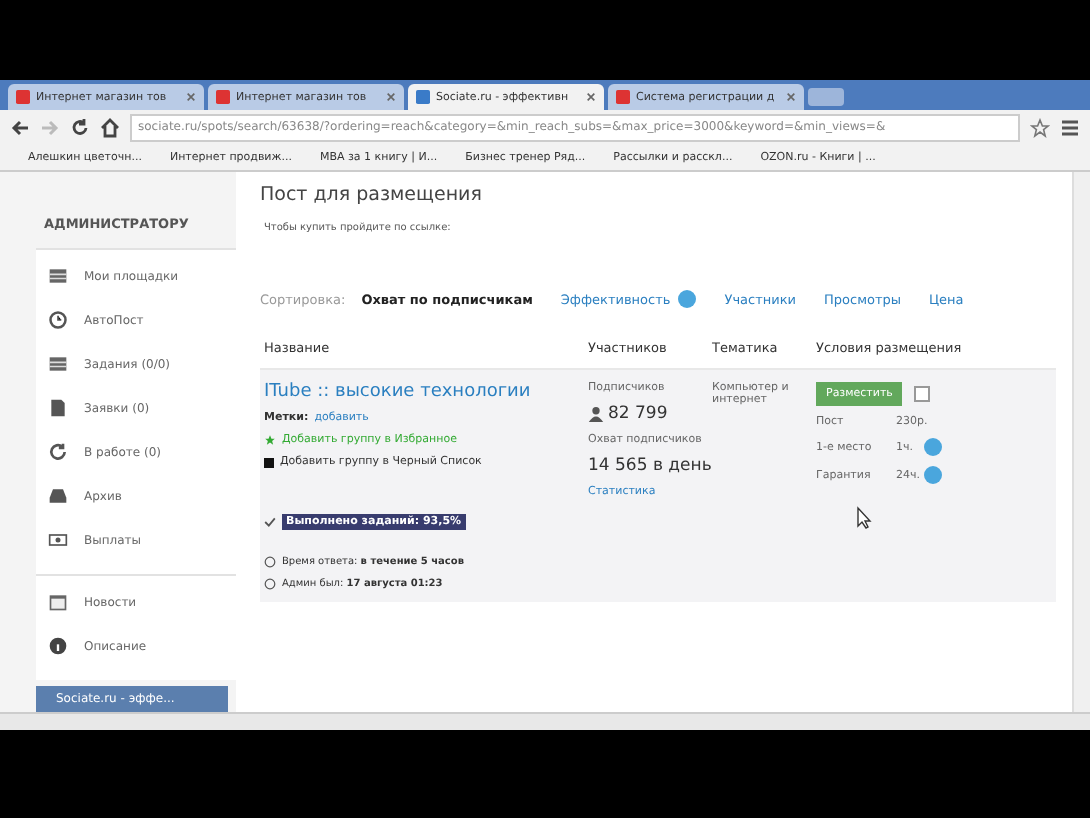 Image resolution: width=1090 pixels, height=818 pixels. I want to click on reload-icon, so click(80, 127).